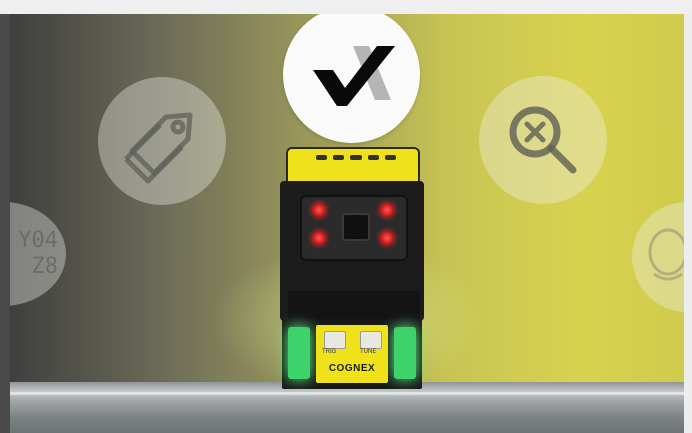  I want to click on tune-label: TUNE, so click(368, 352).